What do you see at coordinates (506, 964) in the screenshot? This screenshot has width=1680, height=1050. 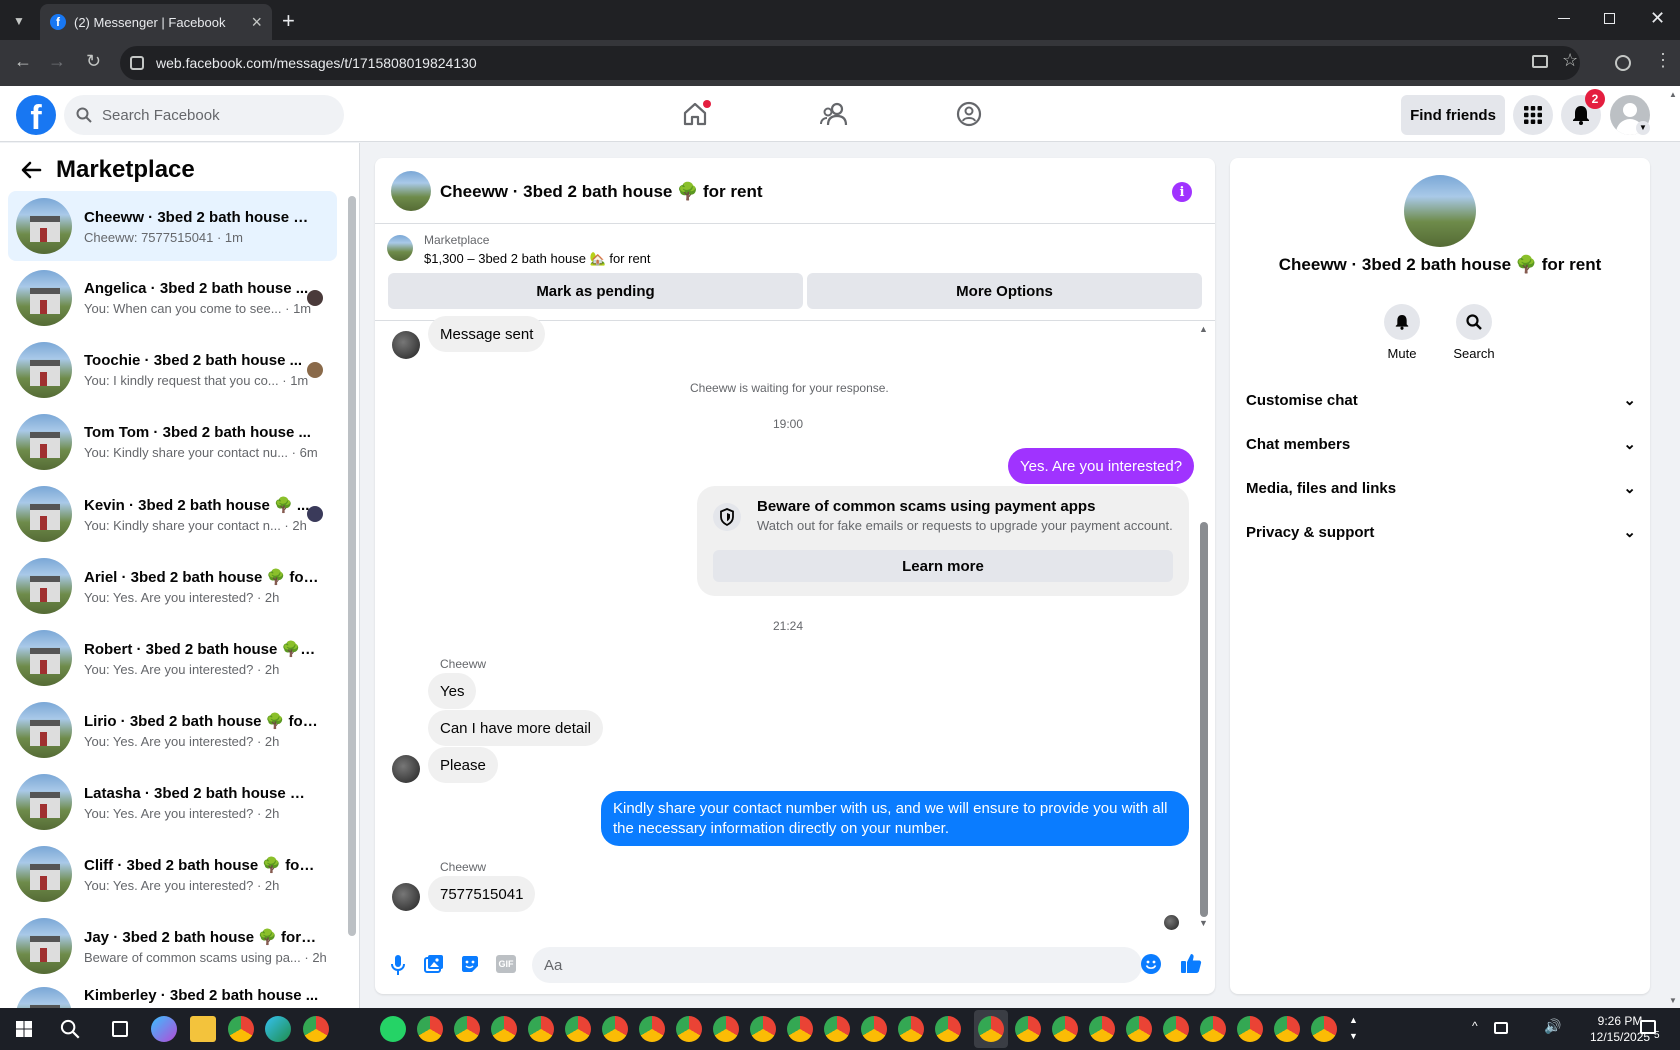 I see `gif-icon: GIF` at bounding box center [506, 964].